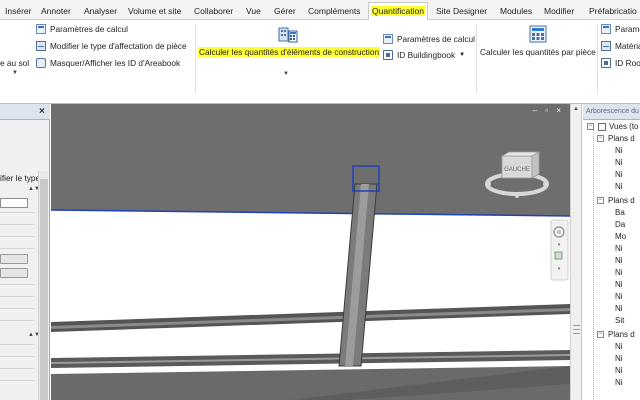 The width and height of the screenshot is (640, 400). Describe the element at coordinates (559, 250) in the screenshot. I see `navigation-bar: ▾ ▾` at that location.